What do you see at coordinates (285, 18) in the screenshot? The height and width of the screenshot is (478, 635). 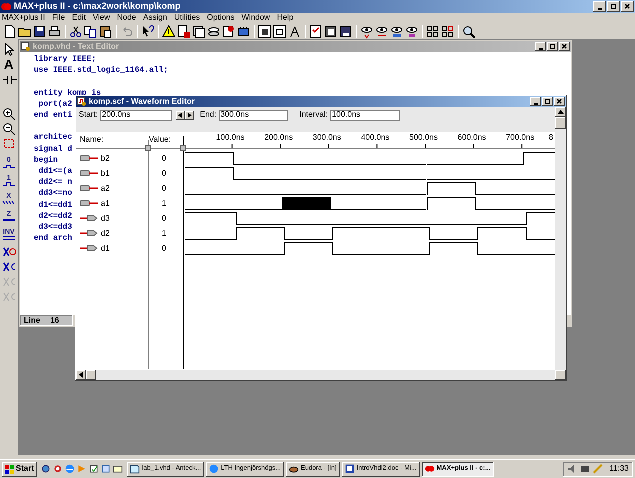 I see `menu-item: Help` at bounding box center [285, 18].